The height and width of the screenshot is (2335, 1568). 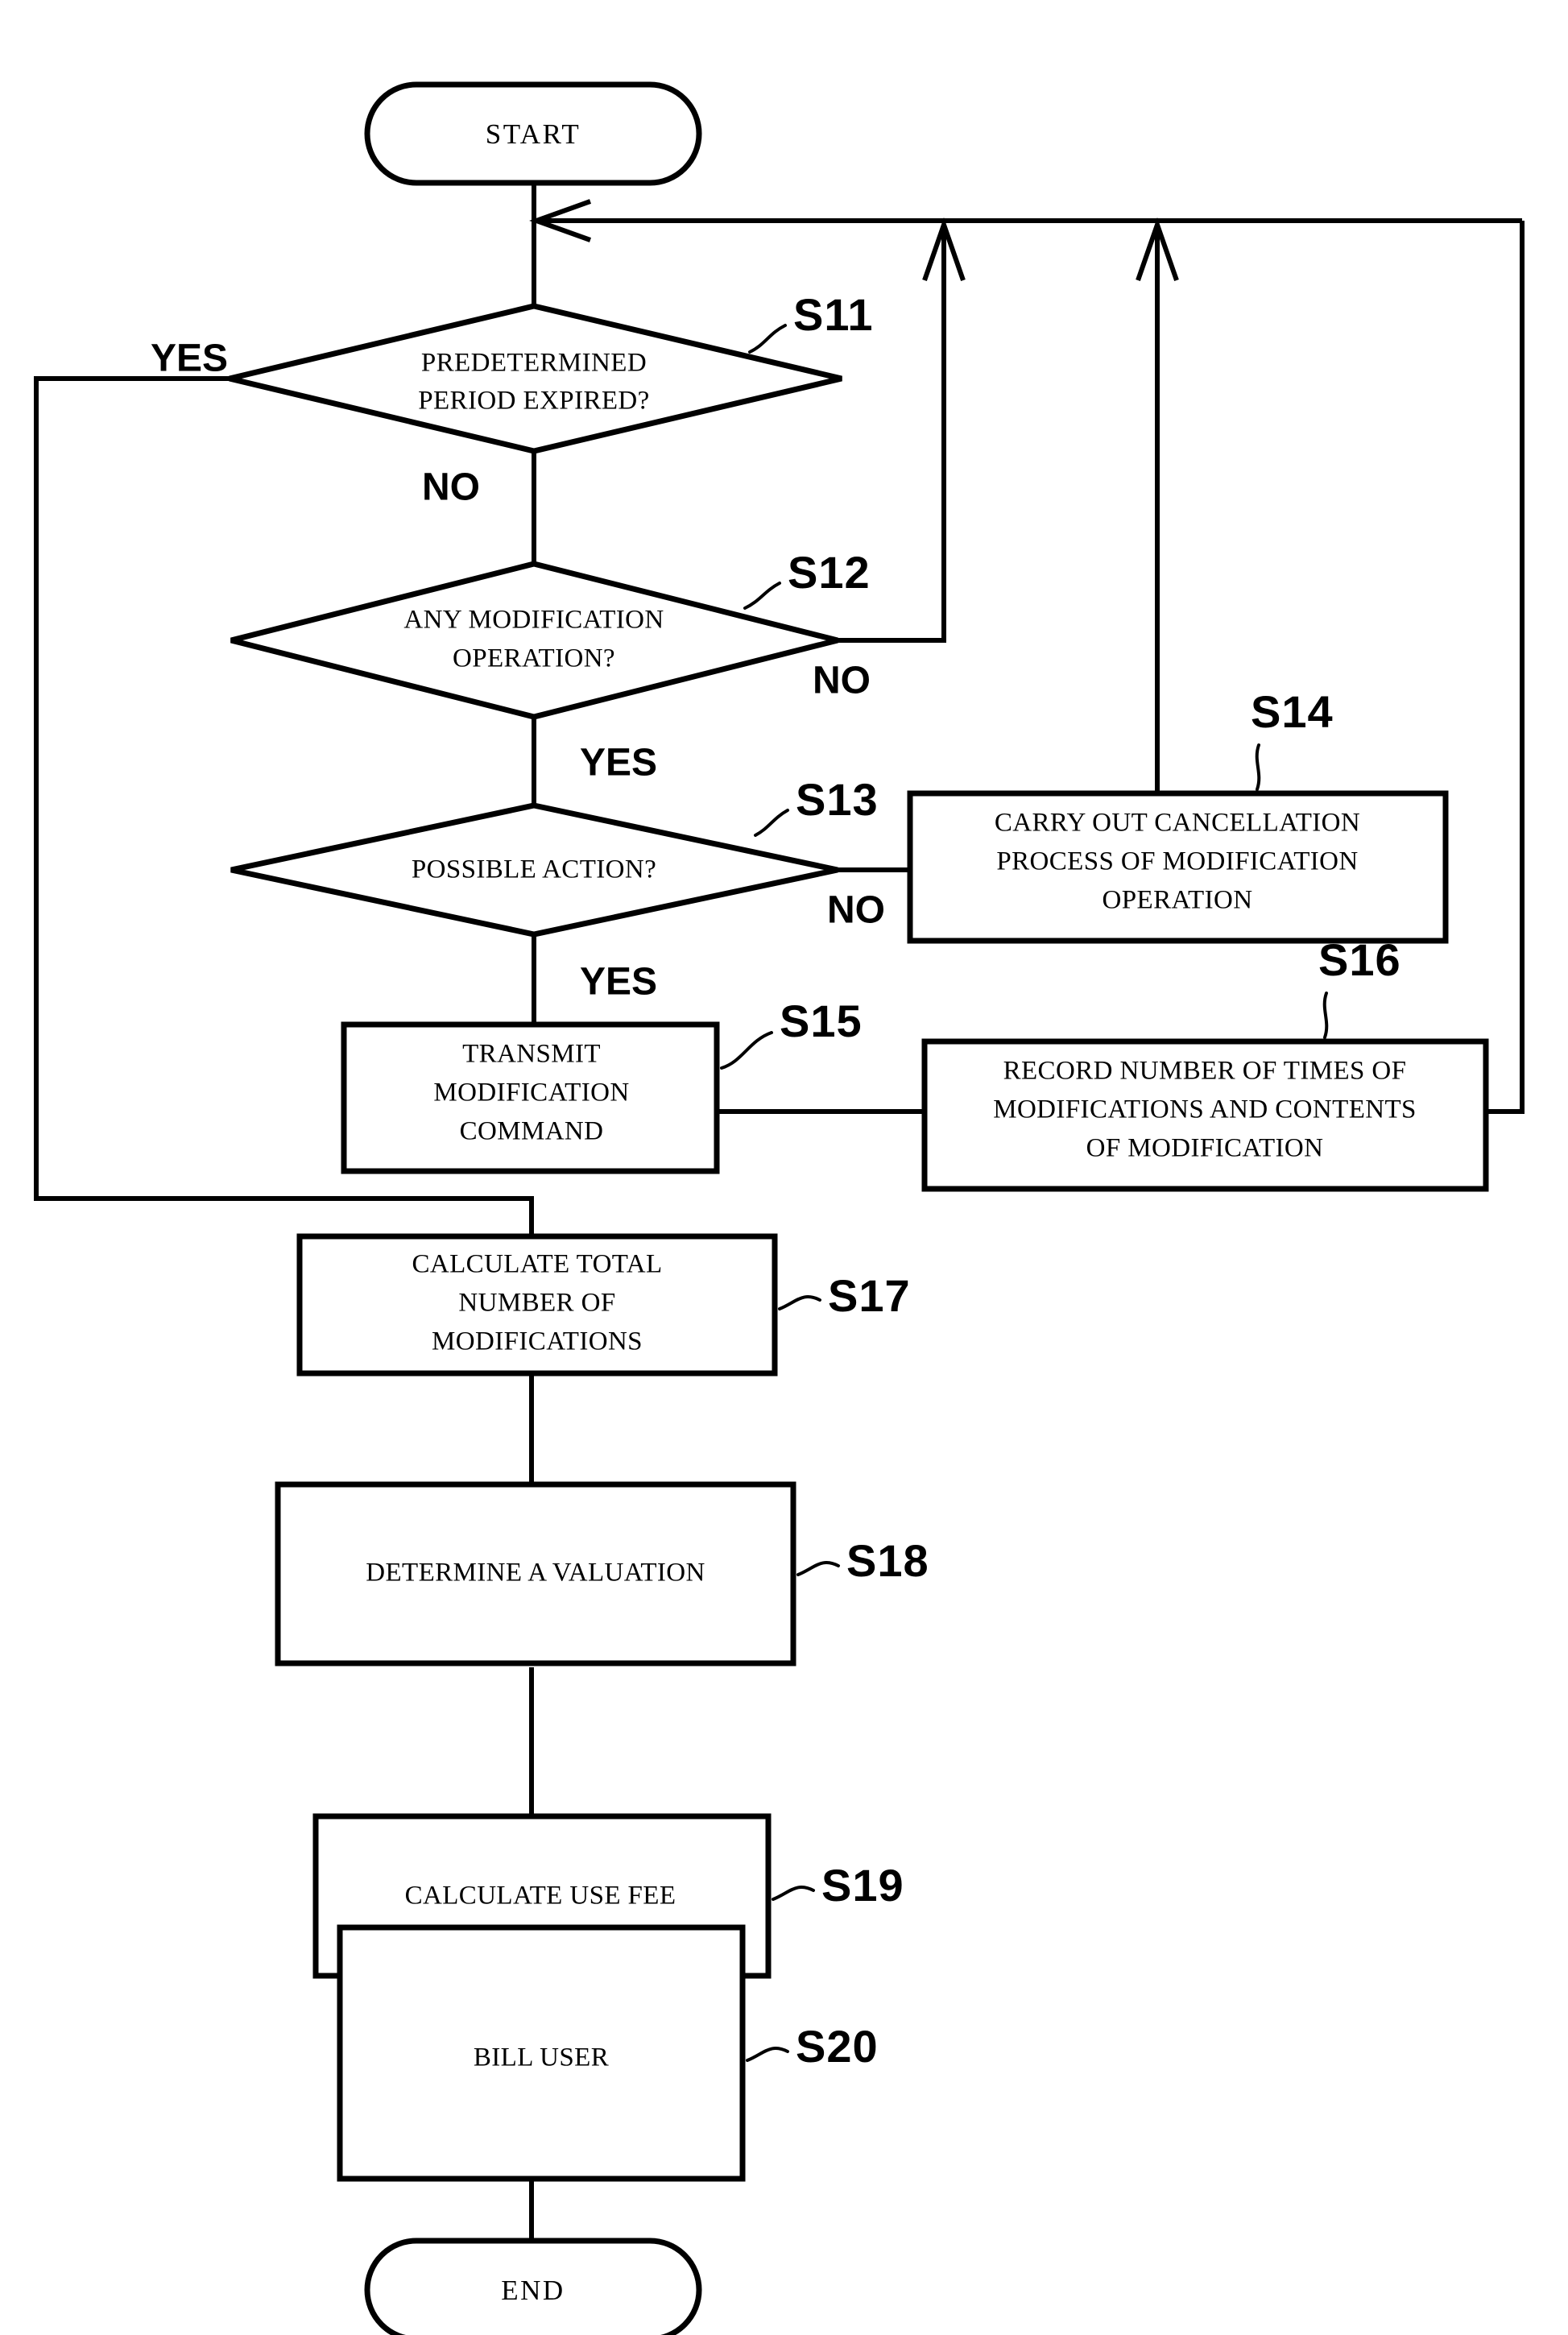 I want to click on process-s16-line3: OF MODIFICATION, so click(x=1205, y=1148).